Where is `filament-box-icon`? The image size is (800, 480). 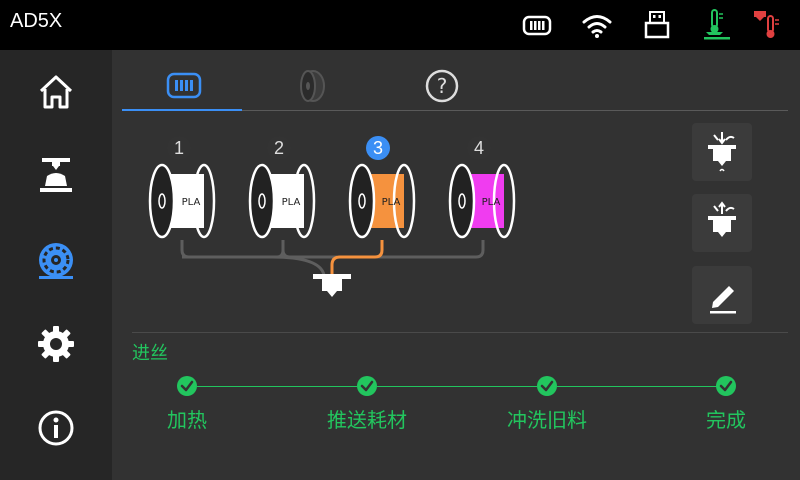 filament-box-icon is located at coordinates (537, 25).